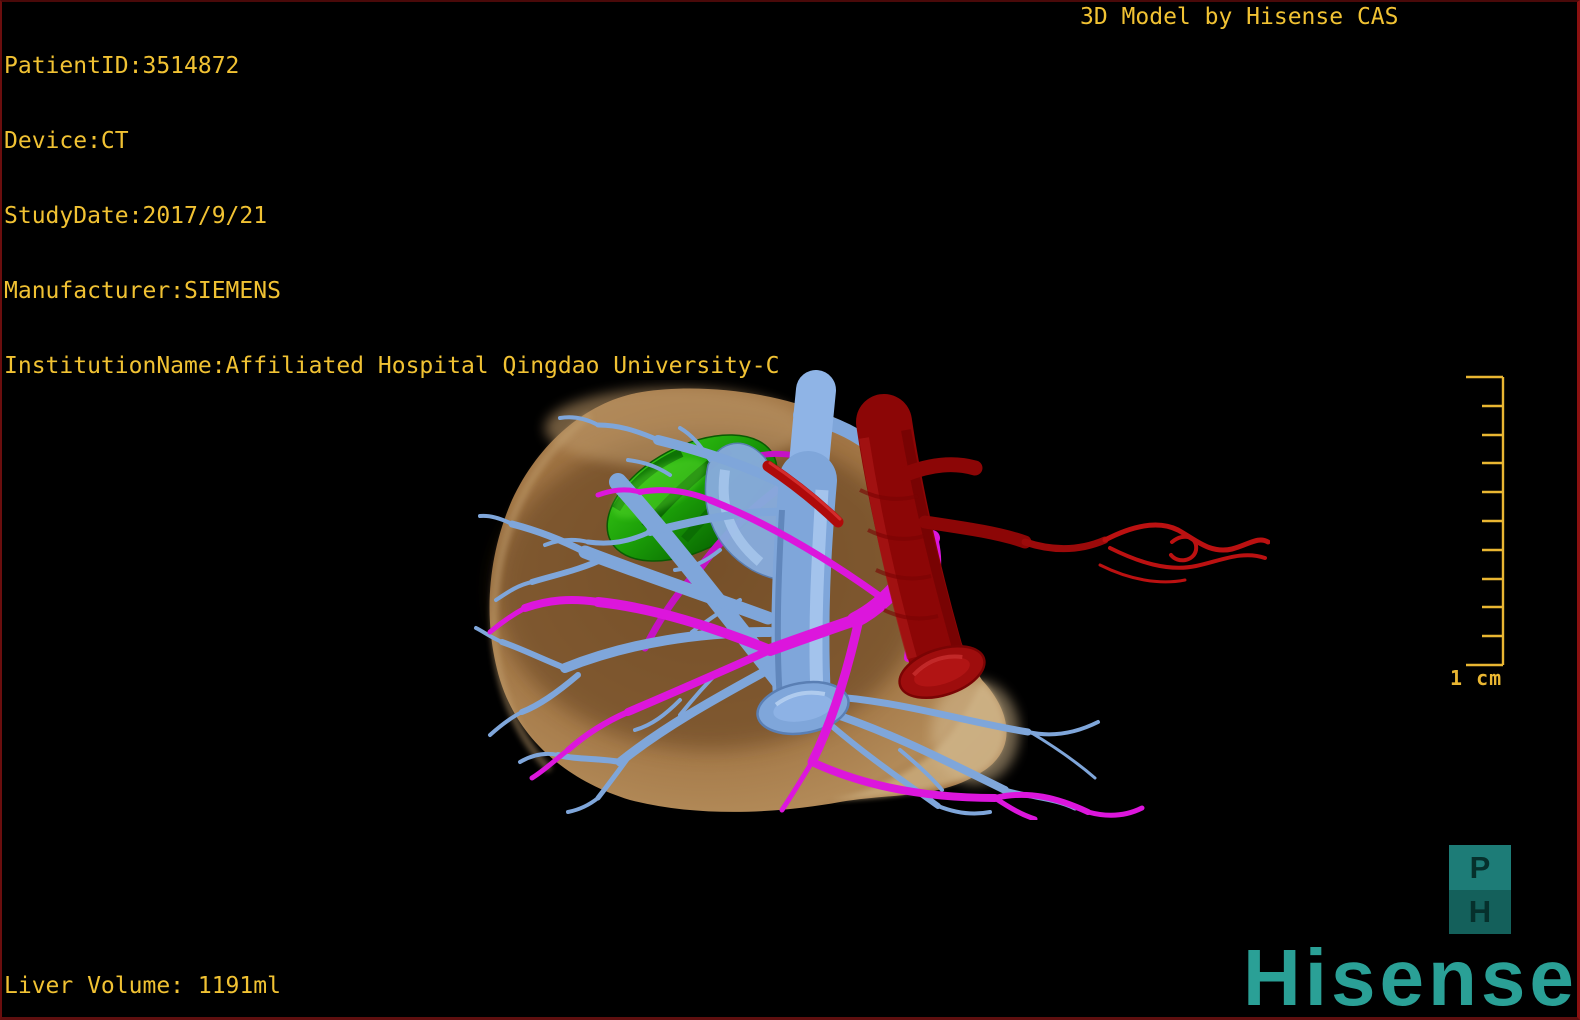 Image resolution: width=1580 pixels, height=1020 pixels. What do you see at coordinates (1410, 976) in the screenshot?
I see `hisense-logo: Hisense` at bounding box center [1410, 976].